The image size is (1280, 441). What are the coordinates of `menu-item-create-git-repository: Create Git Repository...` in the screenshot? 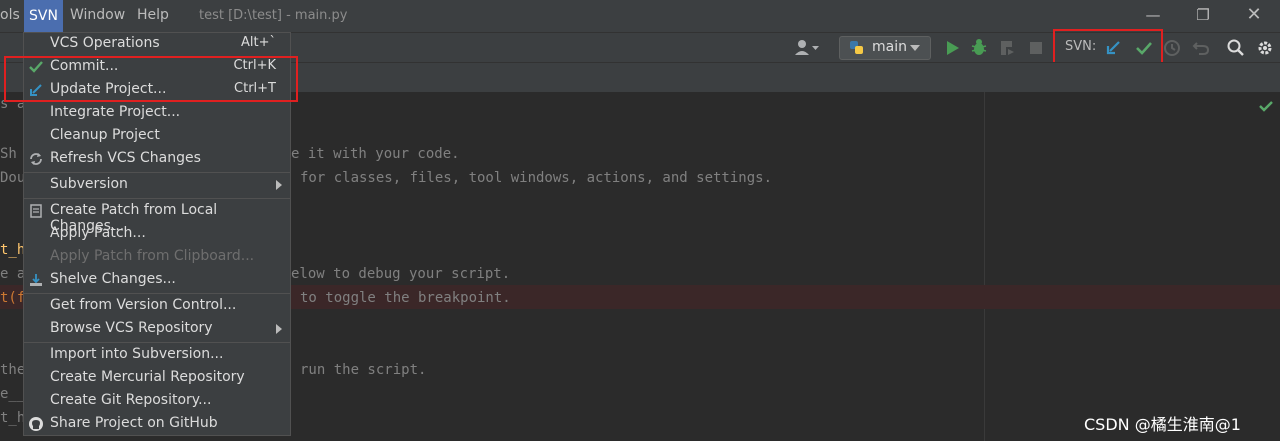 It's located at (157, 401).